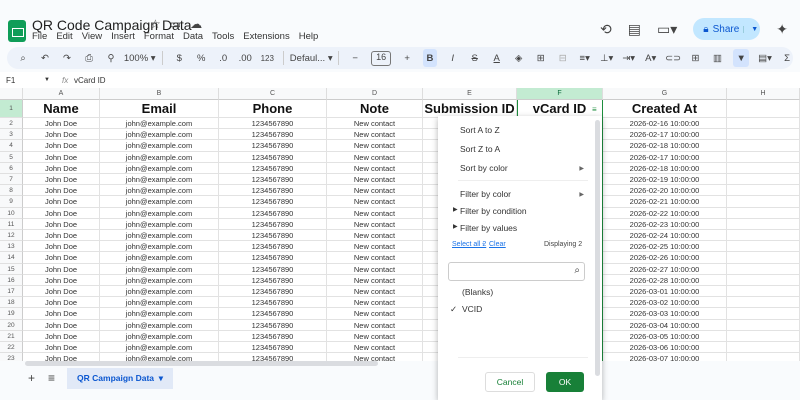 This screenshot has width=800, height=400. I want to click on row-header: 13, so click(11, 247).